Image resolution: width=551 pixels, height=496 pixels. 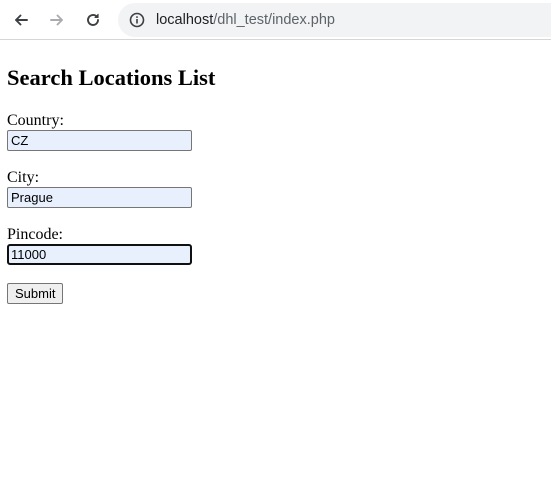 What do you see at coordinates (137, 20) in the screenshot?
I see `info-icon` at bounding box center [137, 20].